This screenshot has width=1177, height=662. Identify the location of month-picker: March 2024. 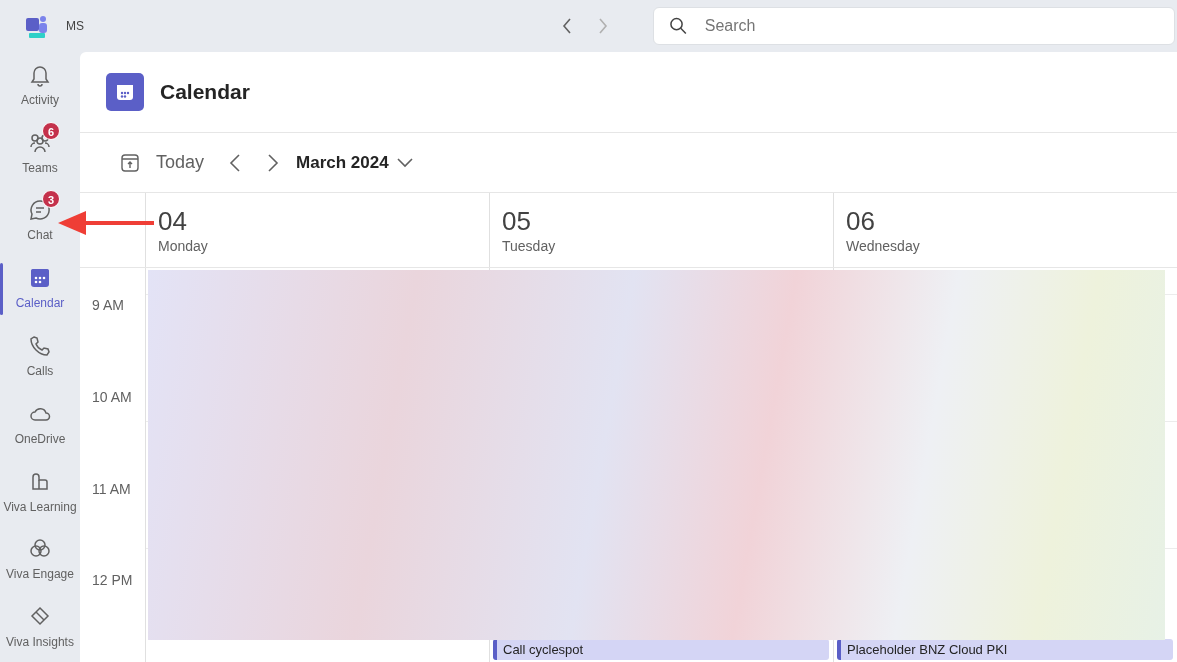
(354, 162).